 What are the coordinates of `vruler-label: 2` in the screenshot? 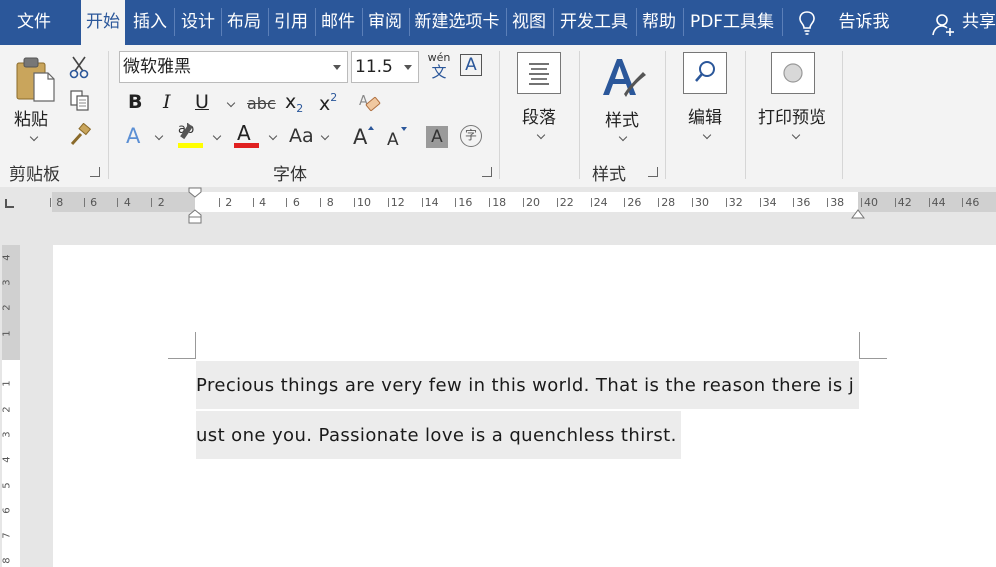 It's located at (7, 308).